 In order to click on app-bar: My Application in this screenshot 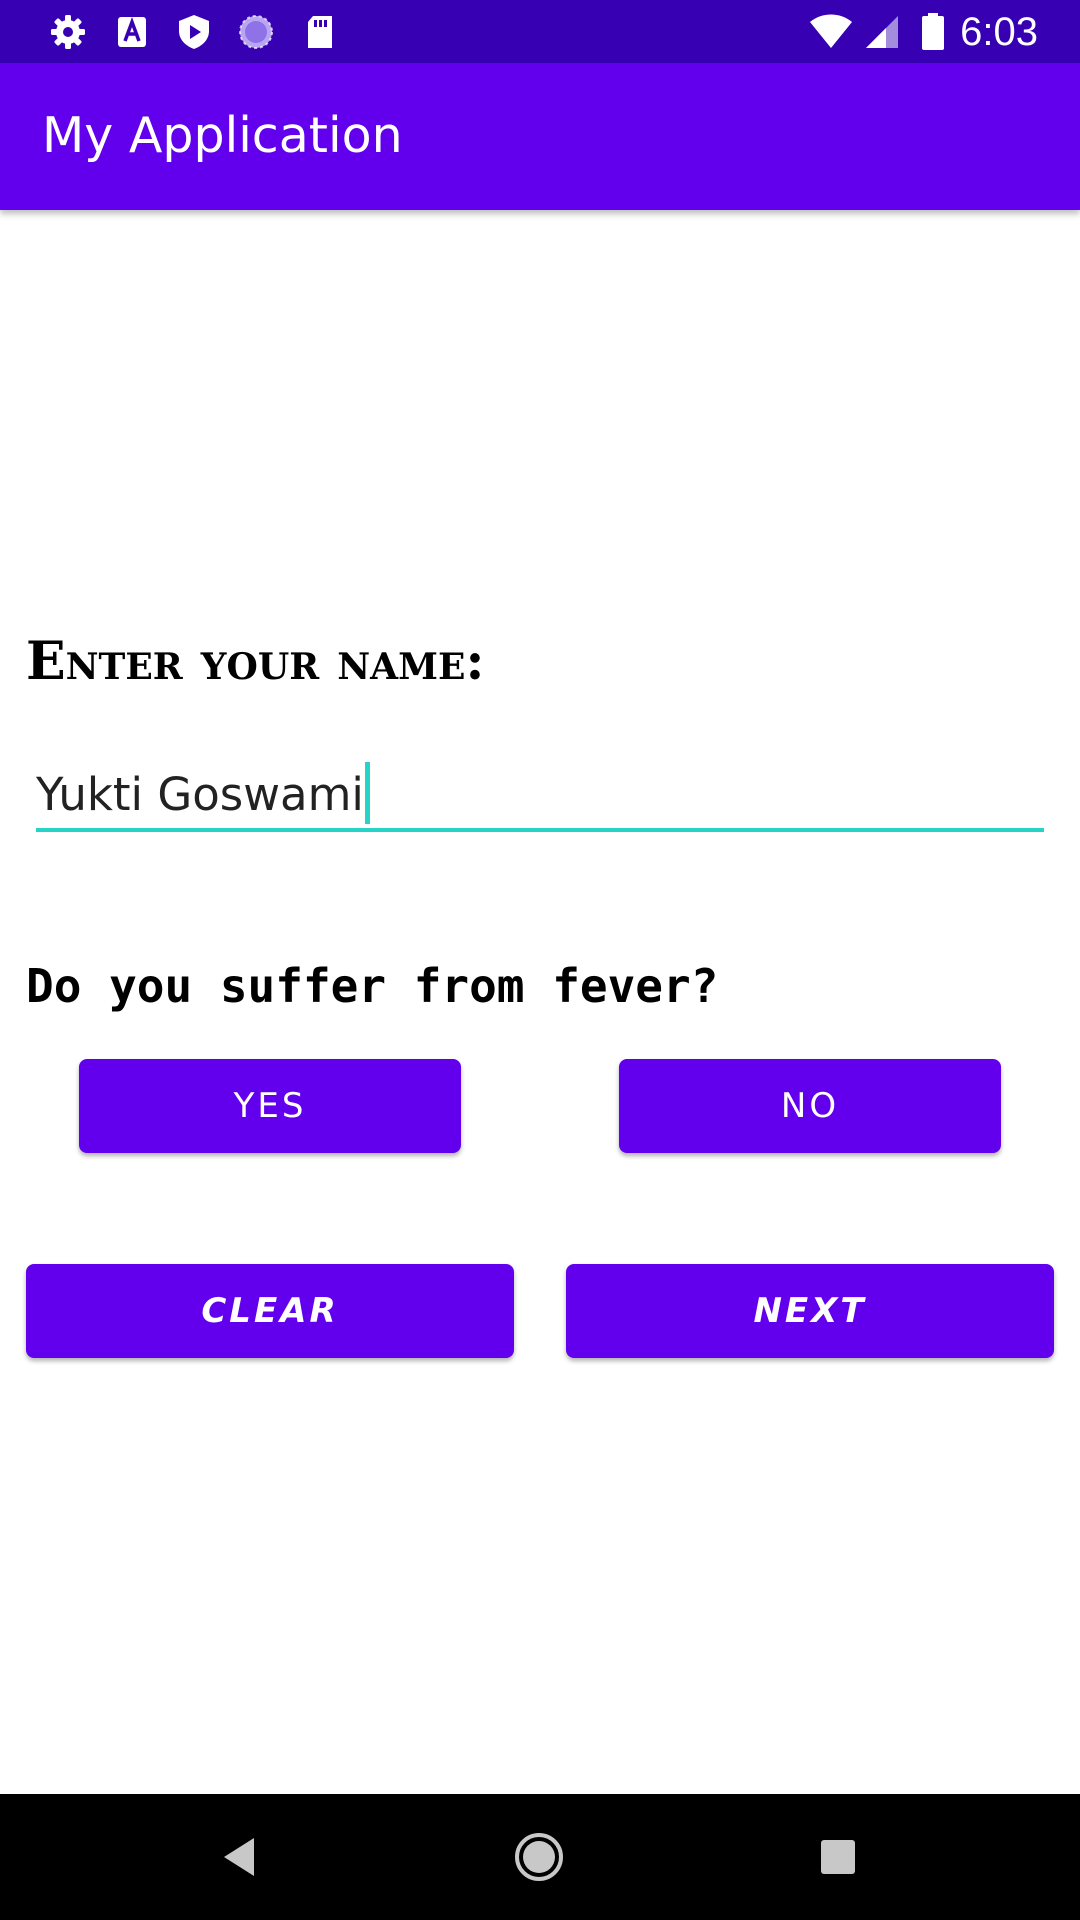, I will do `click(540, 136)`.